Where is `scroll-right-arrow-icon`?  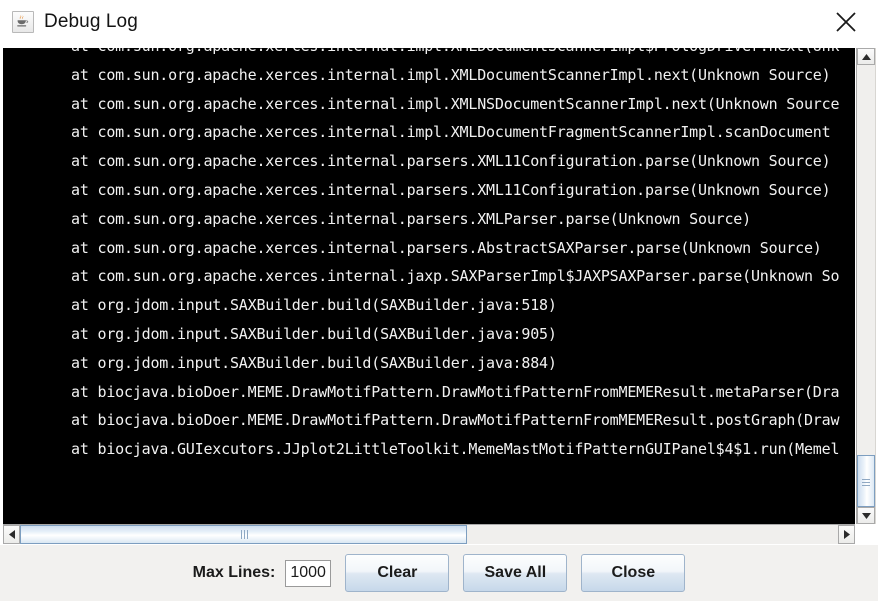
scroll-right-arrow-icon is located at coordinates (846, 534).